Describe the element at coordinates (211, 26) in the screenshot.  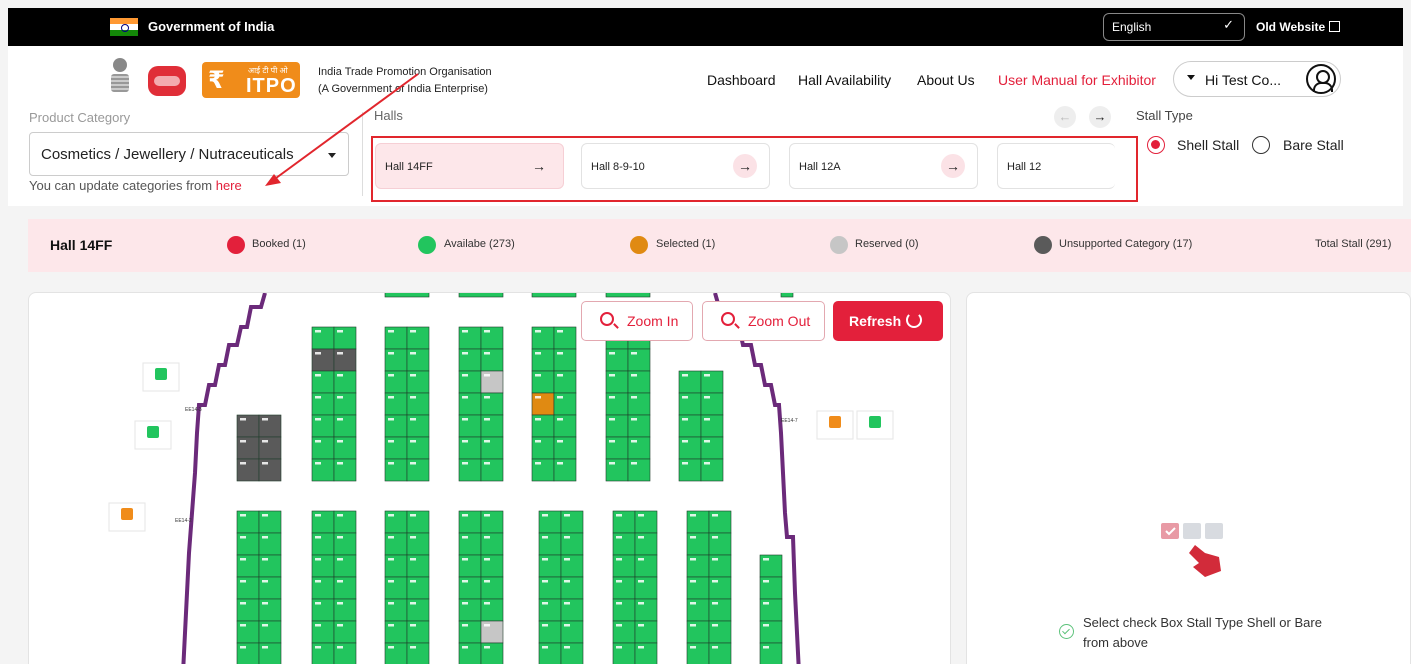
I see `government-title: Government of India` at that location.